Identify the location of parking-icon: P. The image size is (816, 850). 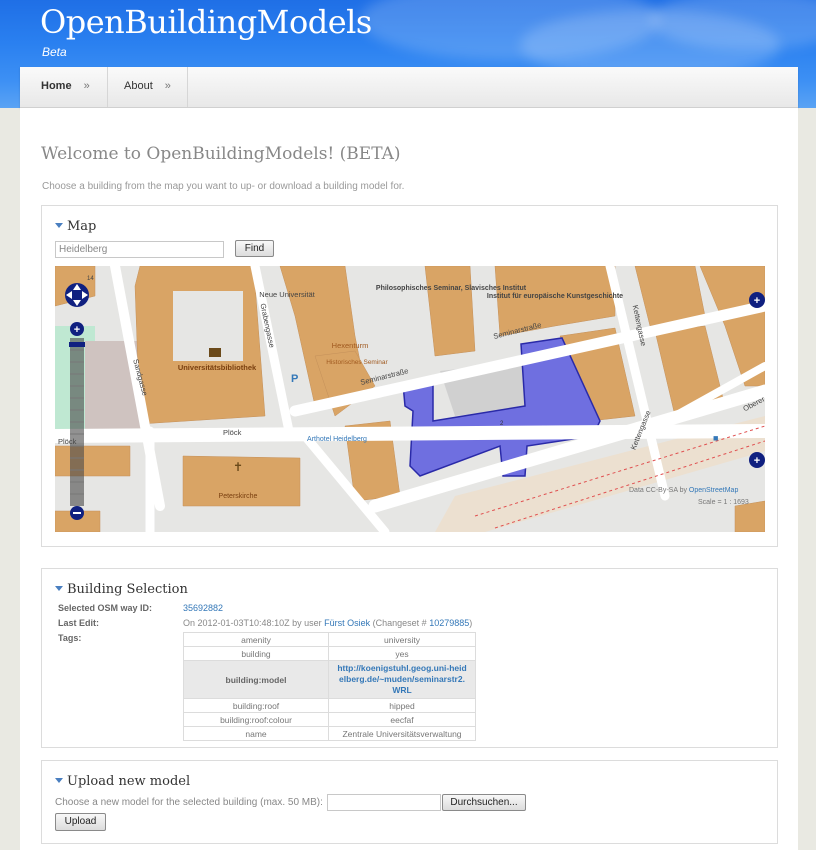
(294, 379).